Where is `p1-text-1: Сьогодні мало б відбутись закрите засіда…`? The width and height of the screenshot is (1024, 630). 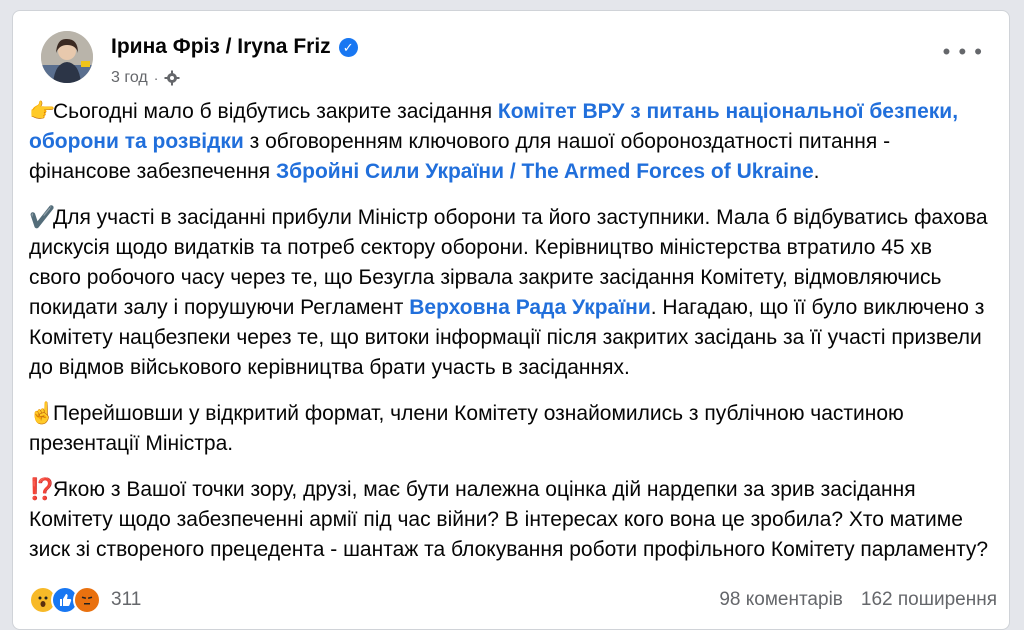 p1-text-1: Сьогодні мало б відбутись закрите засіда… is located at coordinates (275, 111).